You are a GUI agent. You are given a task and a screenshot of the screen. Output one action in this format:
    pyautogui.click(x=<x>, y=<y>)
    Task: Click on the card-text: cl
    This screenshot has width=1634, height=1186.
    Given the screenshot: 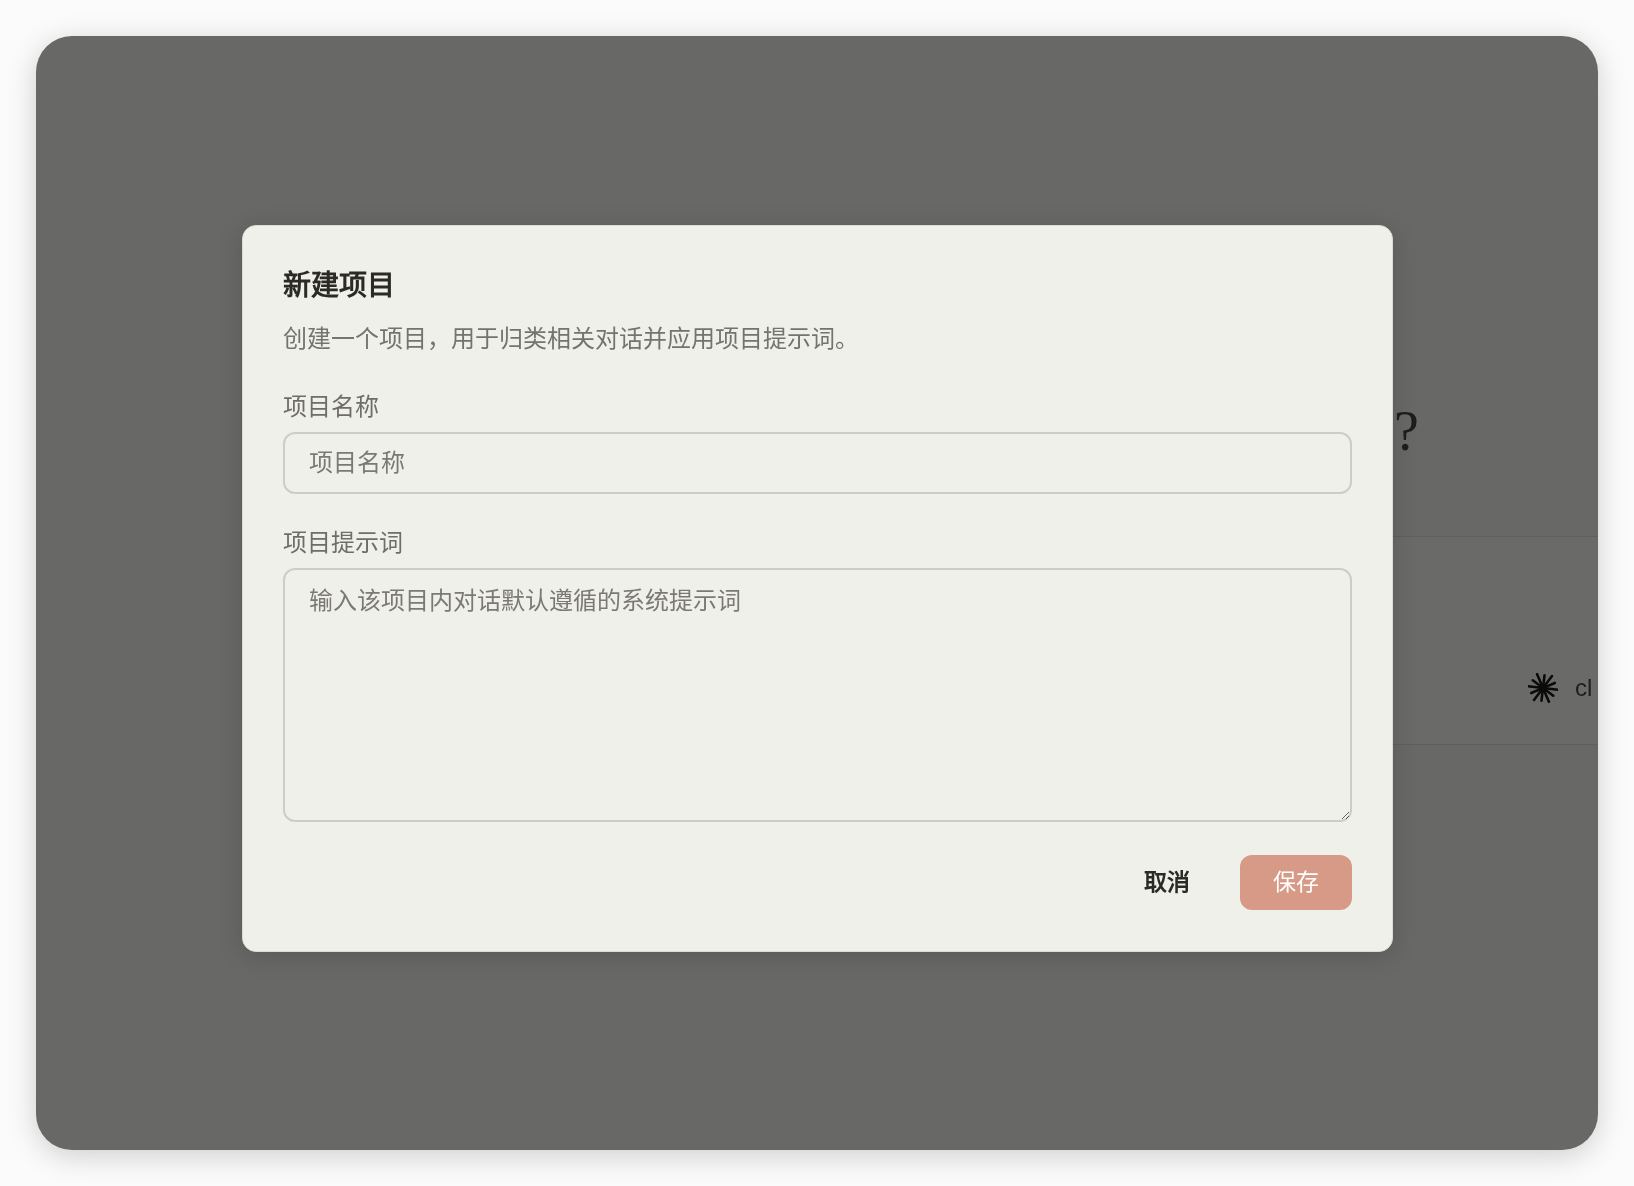 What is the action you would take?
    pyautogui.click(x=1584, y=688)
    